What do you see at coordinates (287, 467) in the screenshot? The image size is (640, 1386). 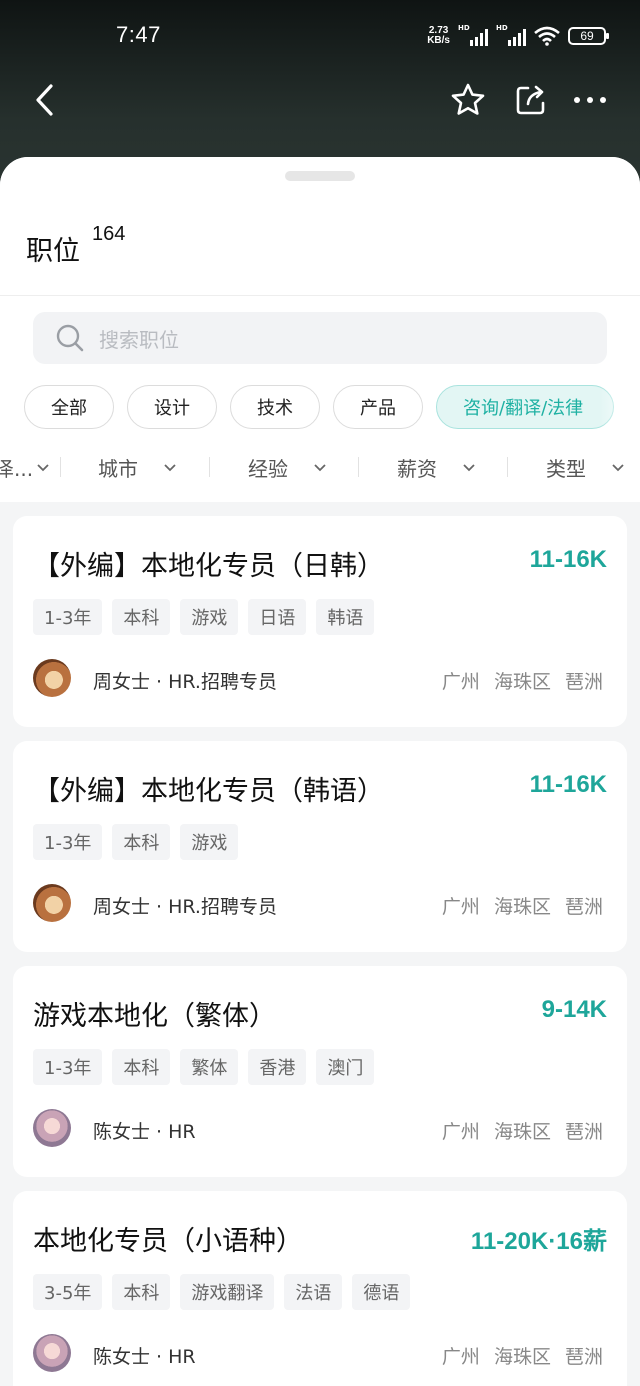 I see `filter-experience: 经验` at bounding box center [287, 467].